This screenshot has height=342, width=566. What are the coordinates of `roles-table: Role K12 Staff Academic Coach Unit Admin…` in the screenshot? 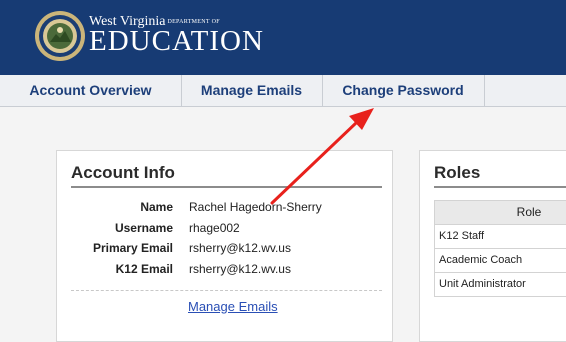 It's located at (500, 248).